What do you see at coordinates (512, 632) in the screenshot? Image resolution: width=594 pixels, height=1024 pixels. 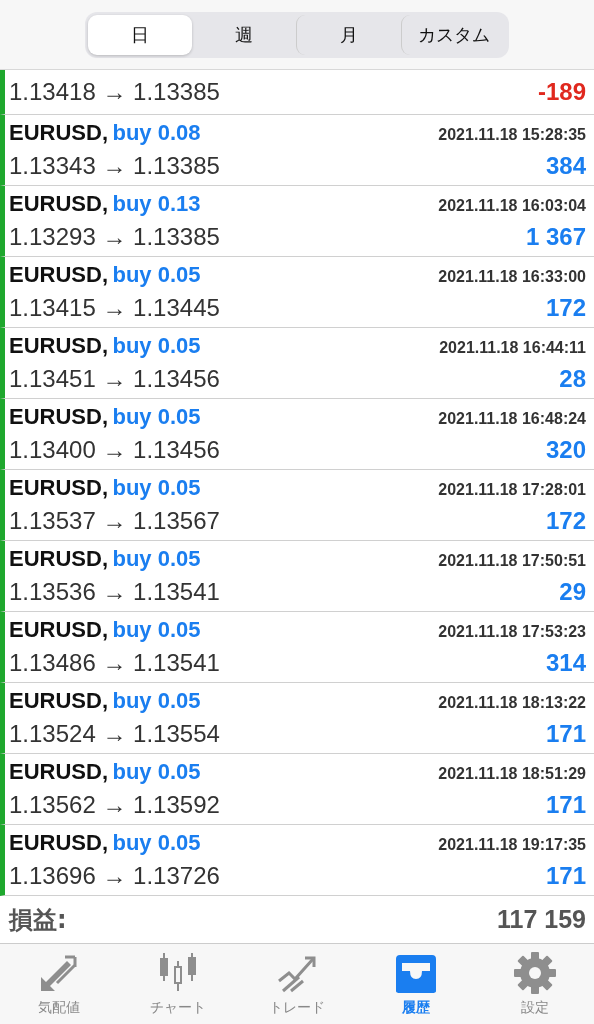 I see `deal-time: 2021.11.18 17:53:23` at bounding box center [512, 632].